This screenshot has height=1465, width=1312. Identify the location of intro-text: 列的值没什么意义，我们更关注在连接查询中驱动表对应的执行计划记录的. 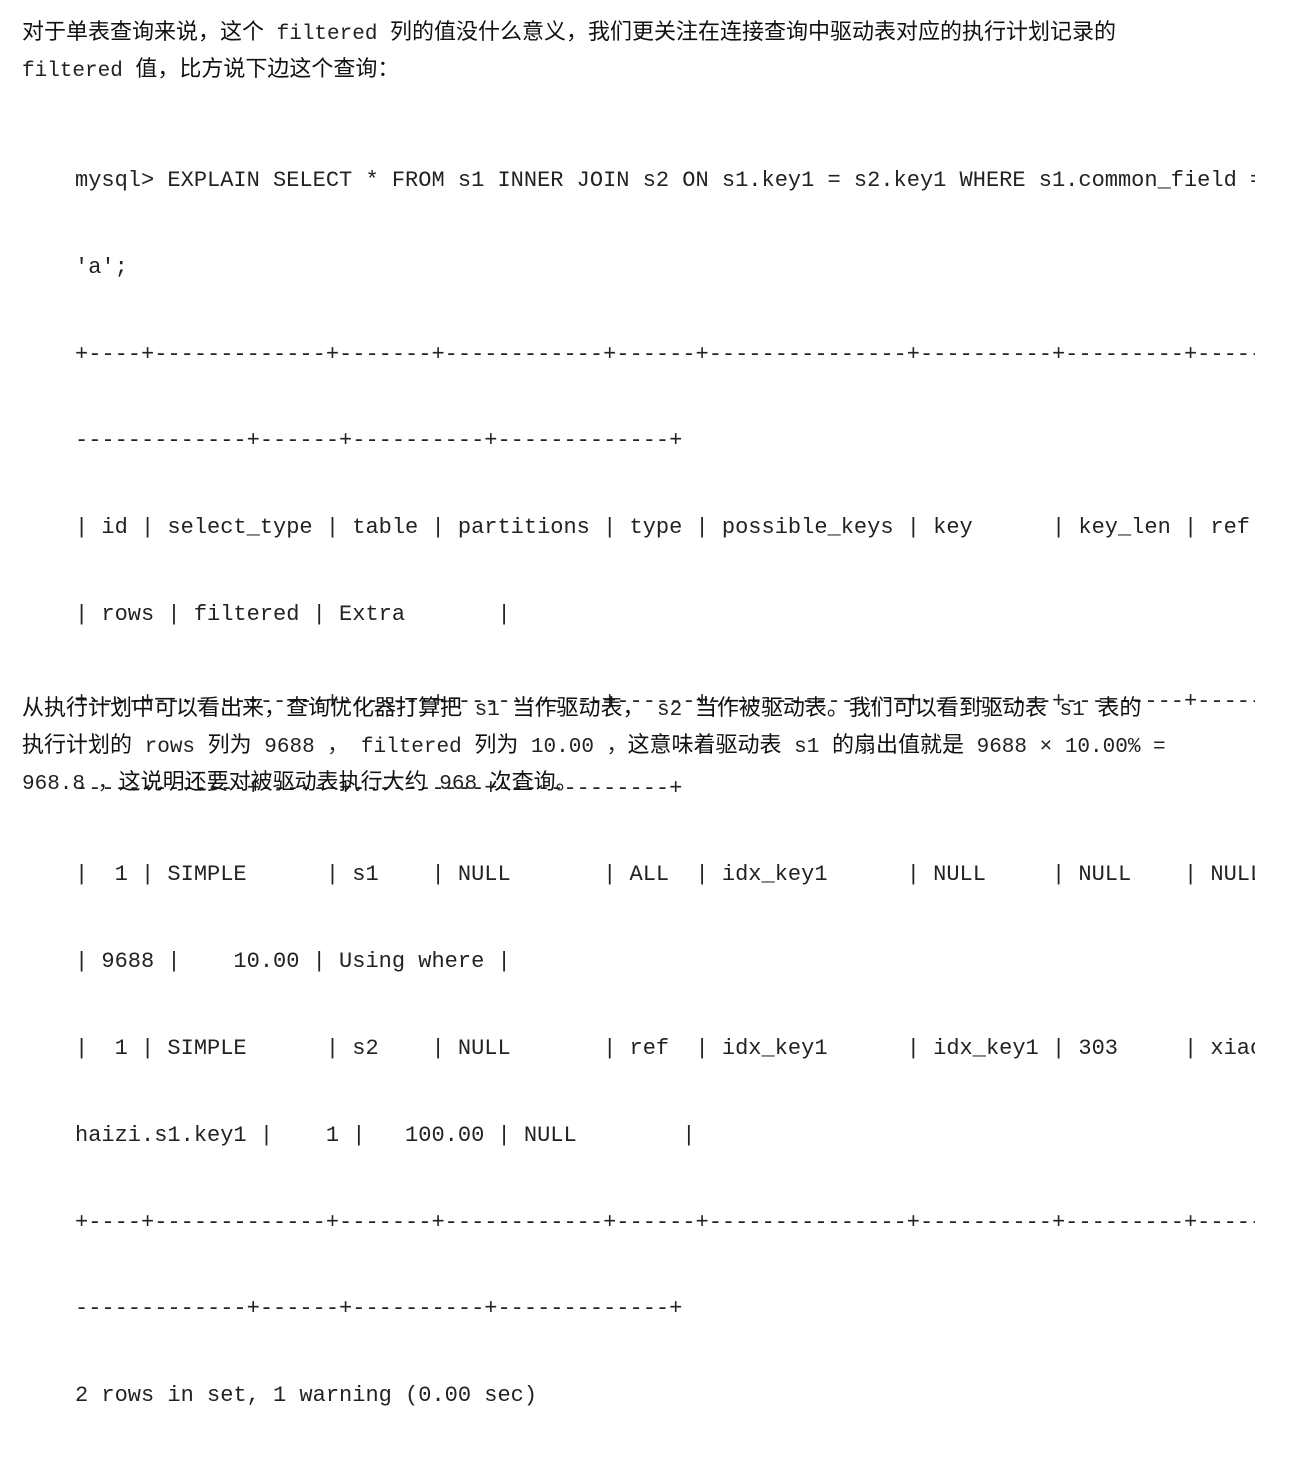
(753, 32).